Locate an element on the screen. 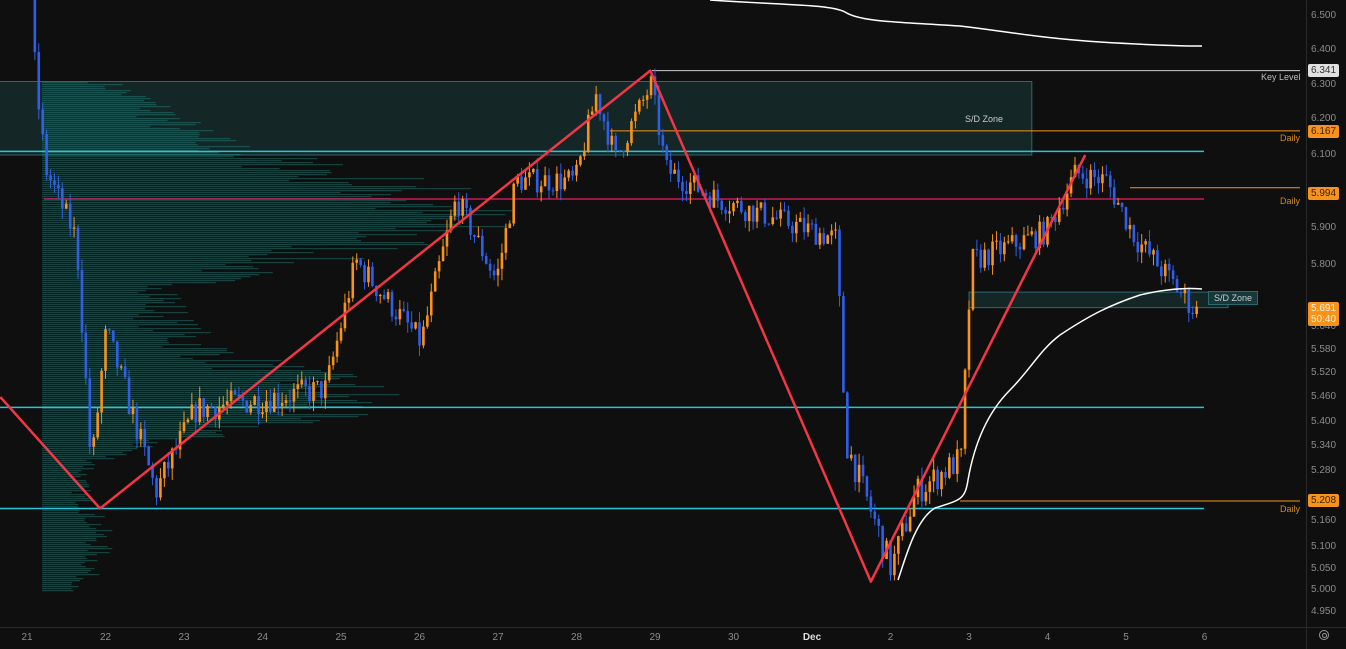 This screenshot has height=649, width=1346. price-tick: 5.800 is located at coordinates (1324, 264).